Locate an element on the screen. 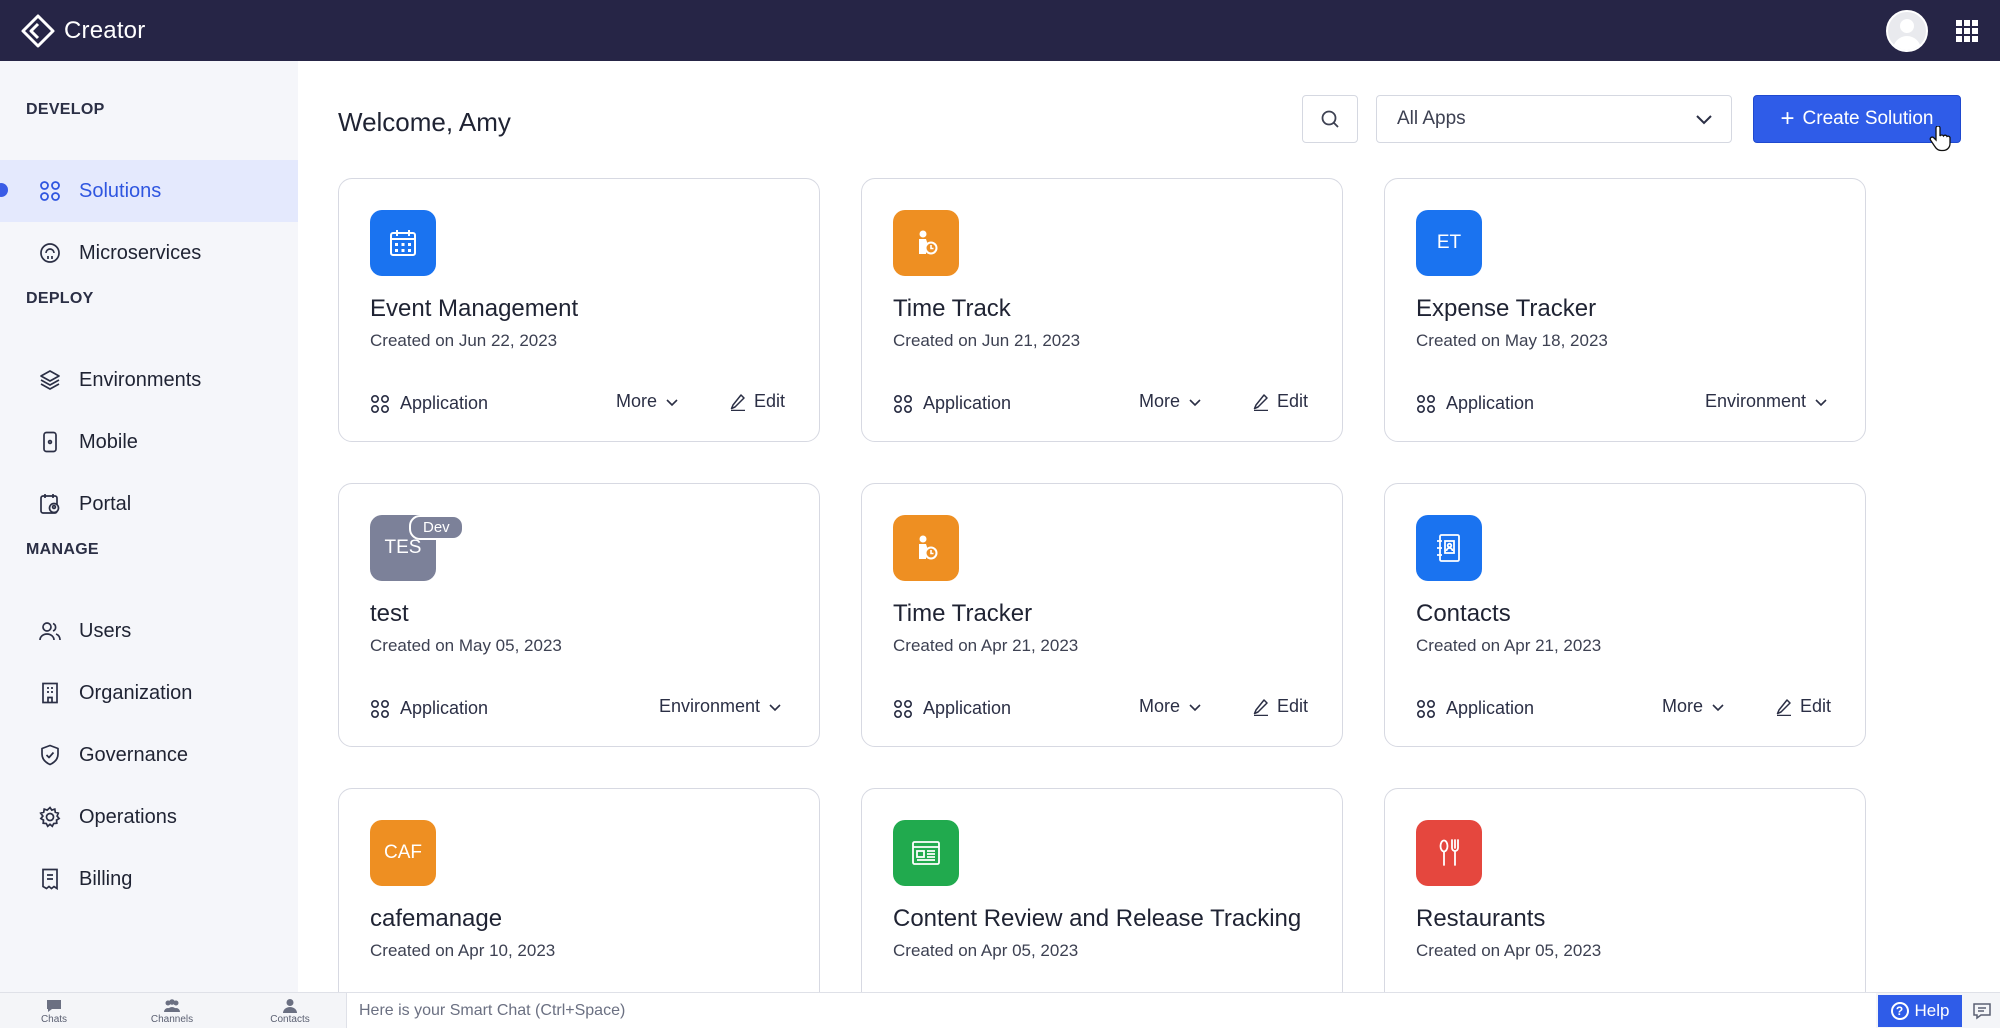  chat-settings-icon is located at coordinates (1982, 1011).